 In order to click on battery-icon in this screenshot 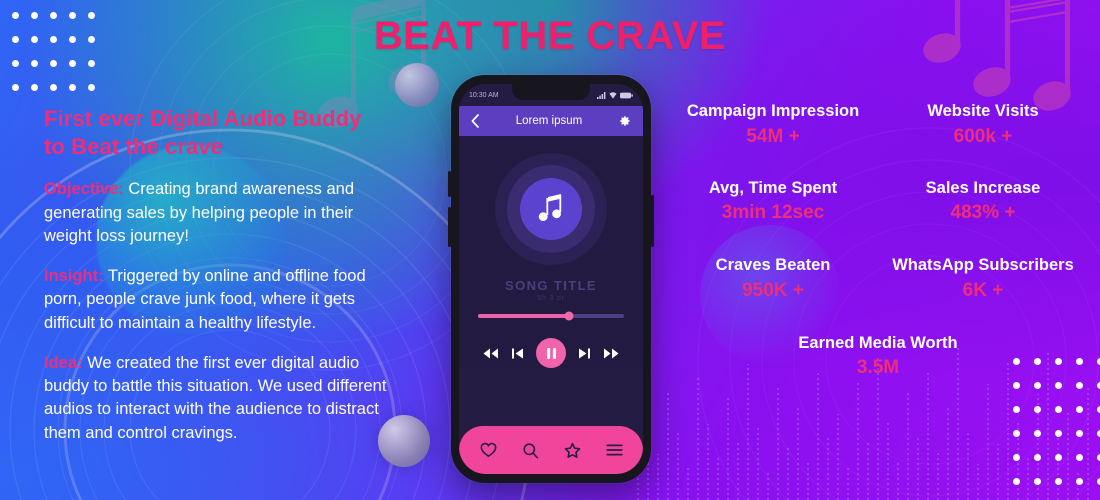, I will do `click(626, 95)`.